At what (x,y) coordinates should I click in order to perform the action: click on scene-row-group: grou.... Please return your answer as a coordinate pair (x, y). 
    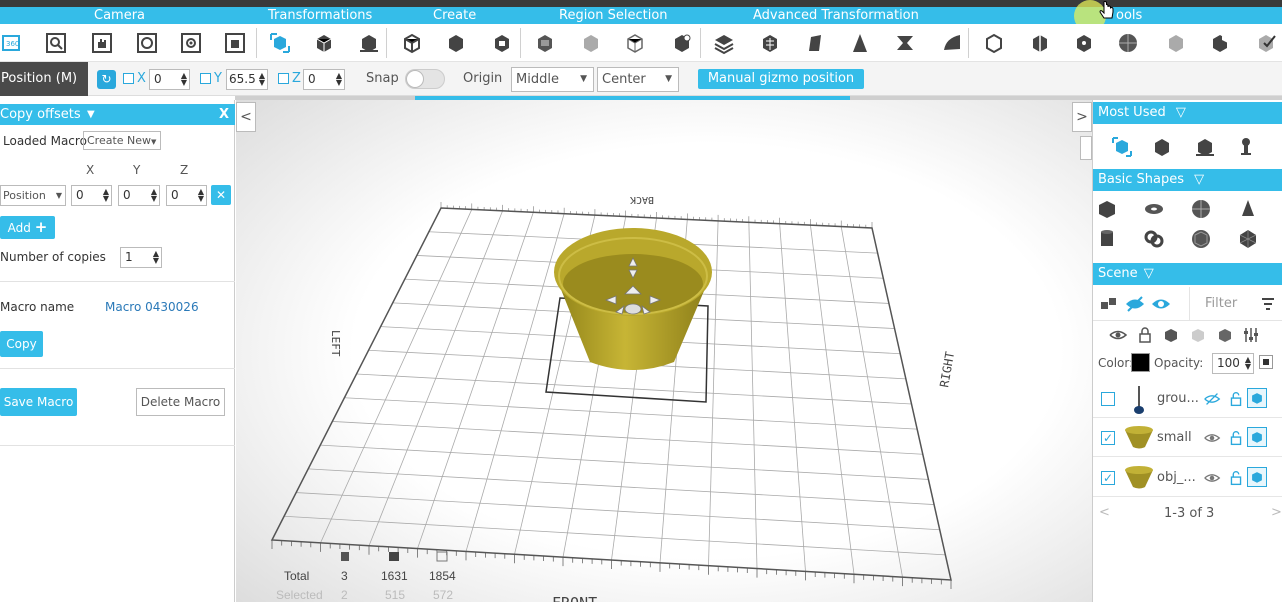
    Looking at the image, I should click on (1187, 399).